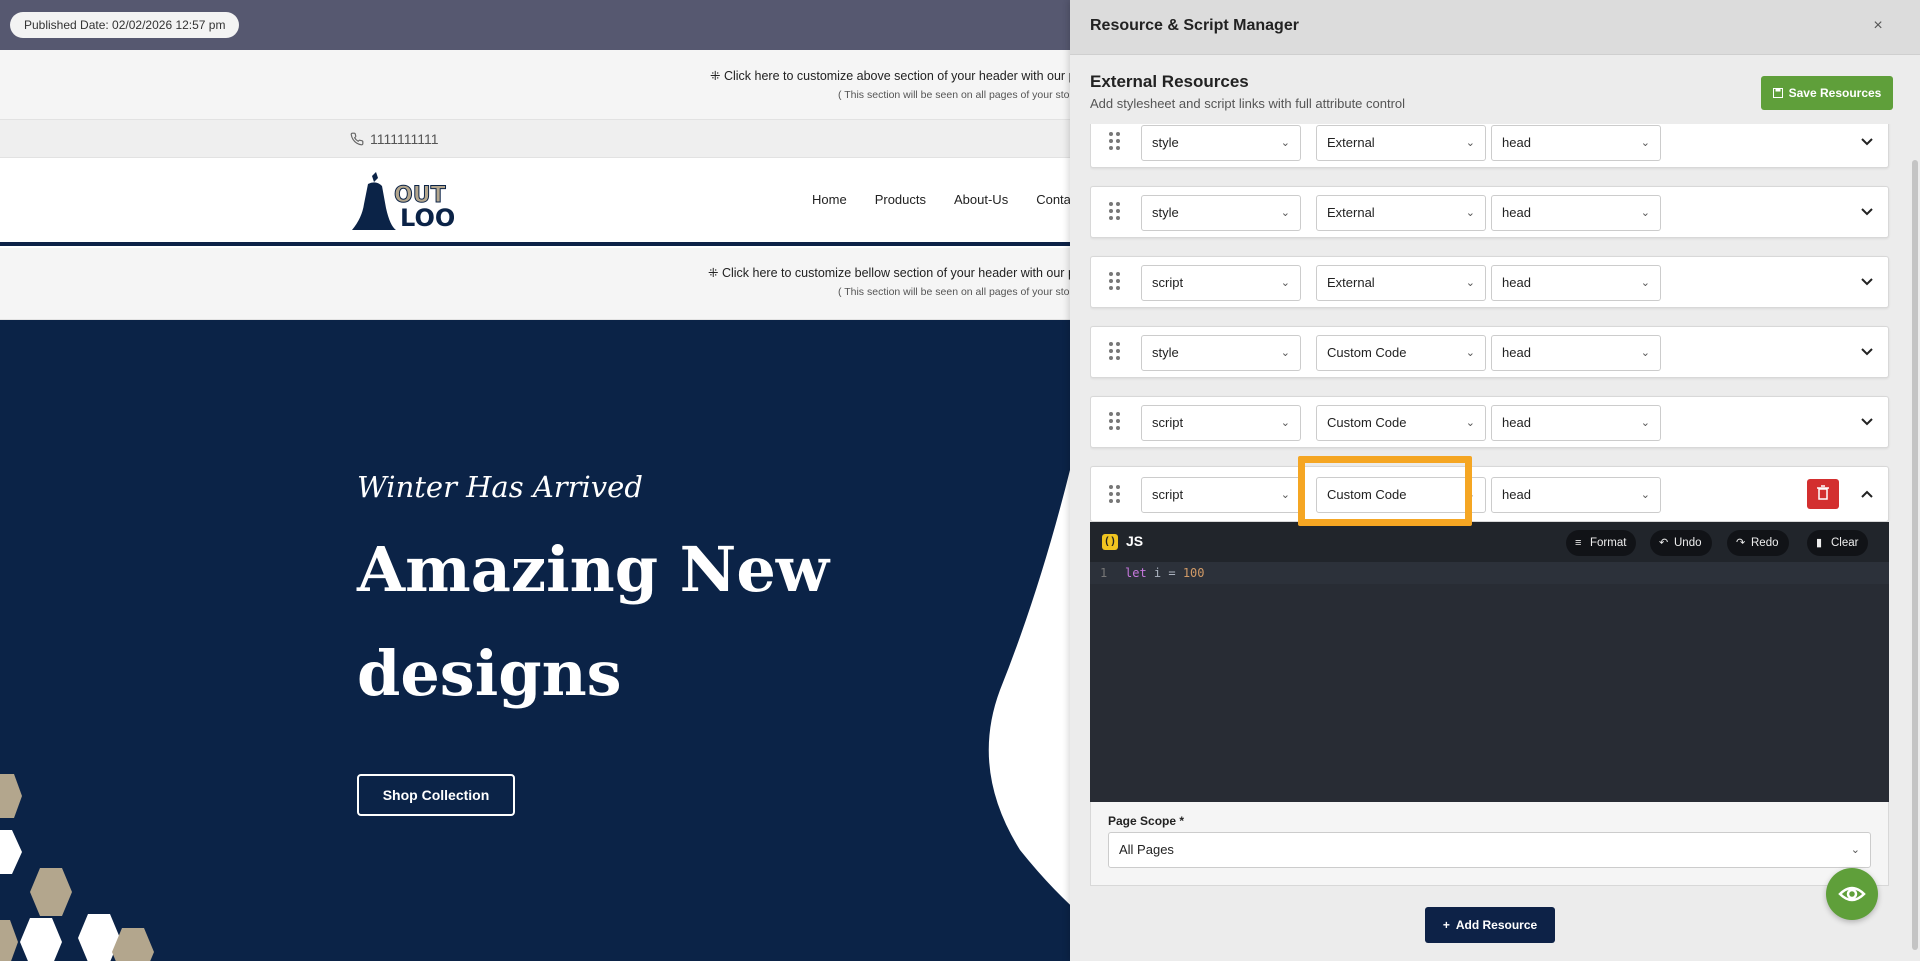 This screenshot has height=961, width=1920. What do you see at coordinates (535, 139) in the screenshot?
I see `phone-bar: 1111111111` at bounding box center [535, 139].